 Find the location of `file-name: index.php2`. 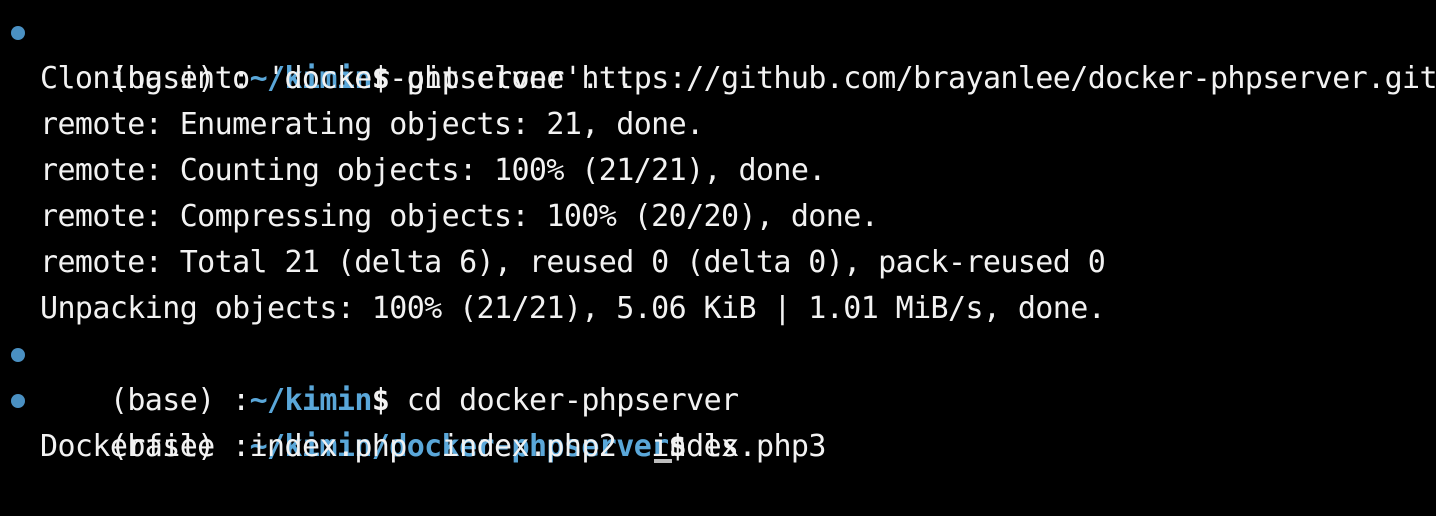

file-name: index.php2 is located at coordinates (529, 446).